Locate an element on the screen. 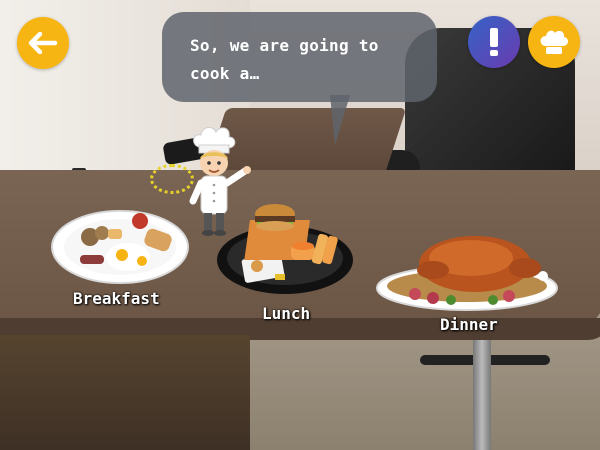  desk-front-panel is located at coordinates (125, 392).